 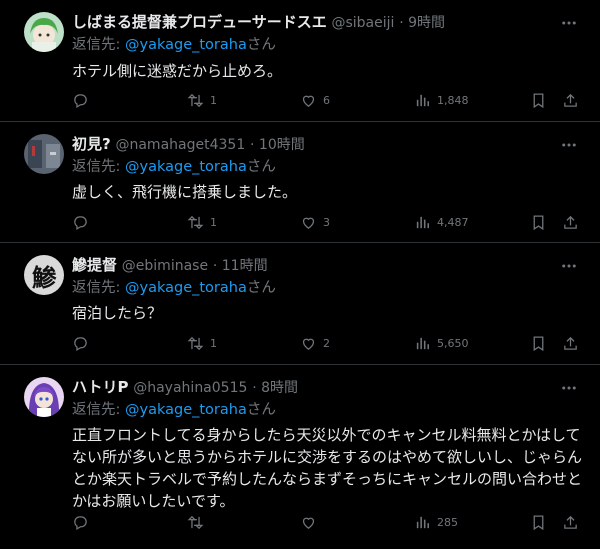 I want to click on views-count: 4,487, so click(x=453, y=222).